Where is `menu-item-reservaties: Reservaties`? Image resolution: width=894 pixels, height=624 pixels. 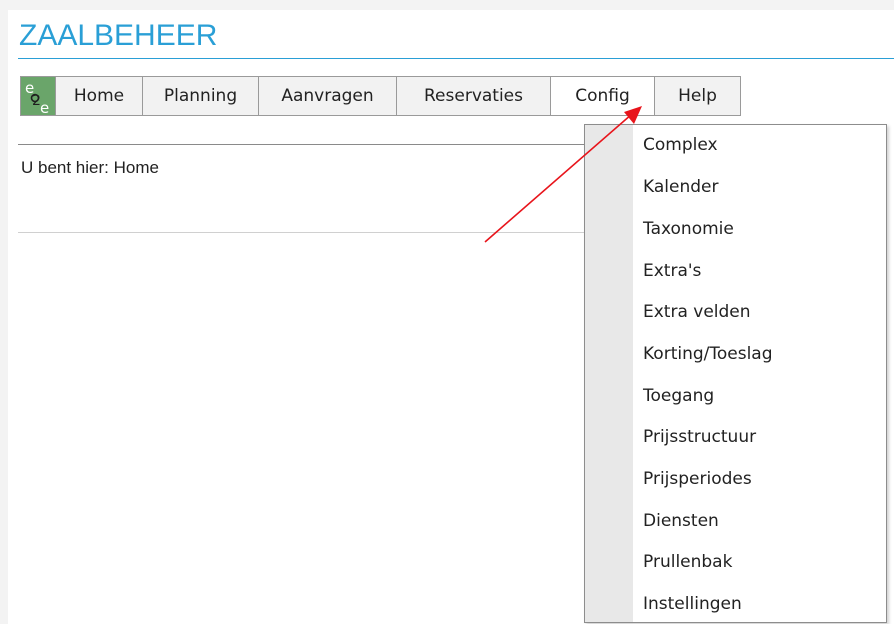
menu-item-reservaties: Reservaties is located at coordinates (474, 96).